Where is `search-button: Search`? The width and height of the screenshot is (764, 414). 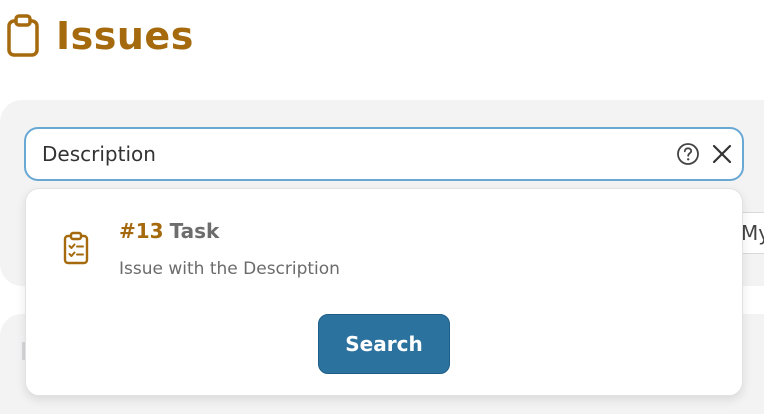
search-button: Search is located at coordinates (384, 344).